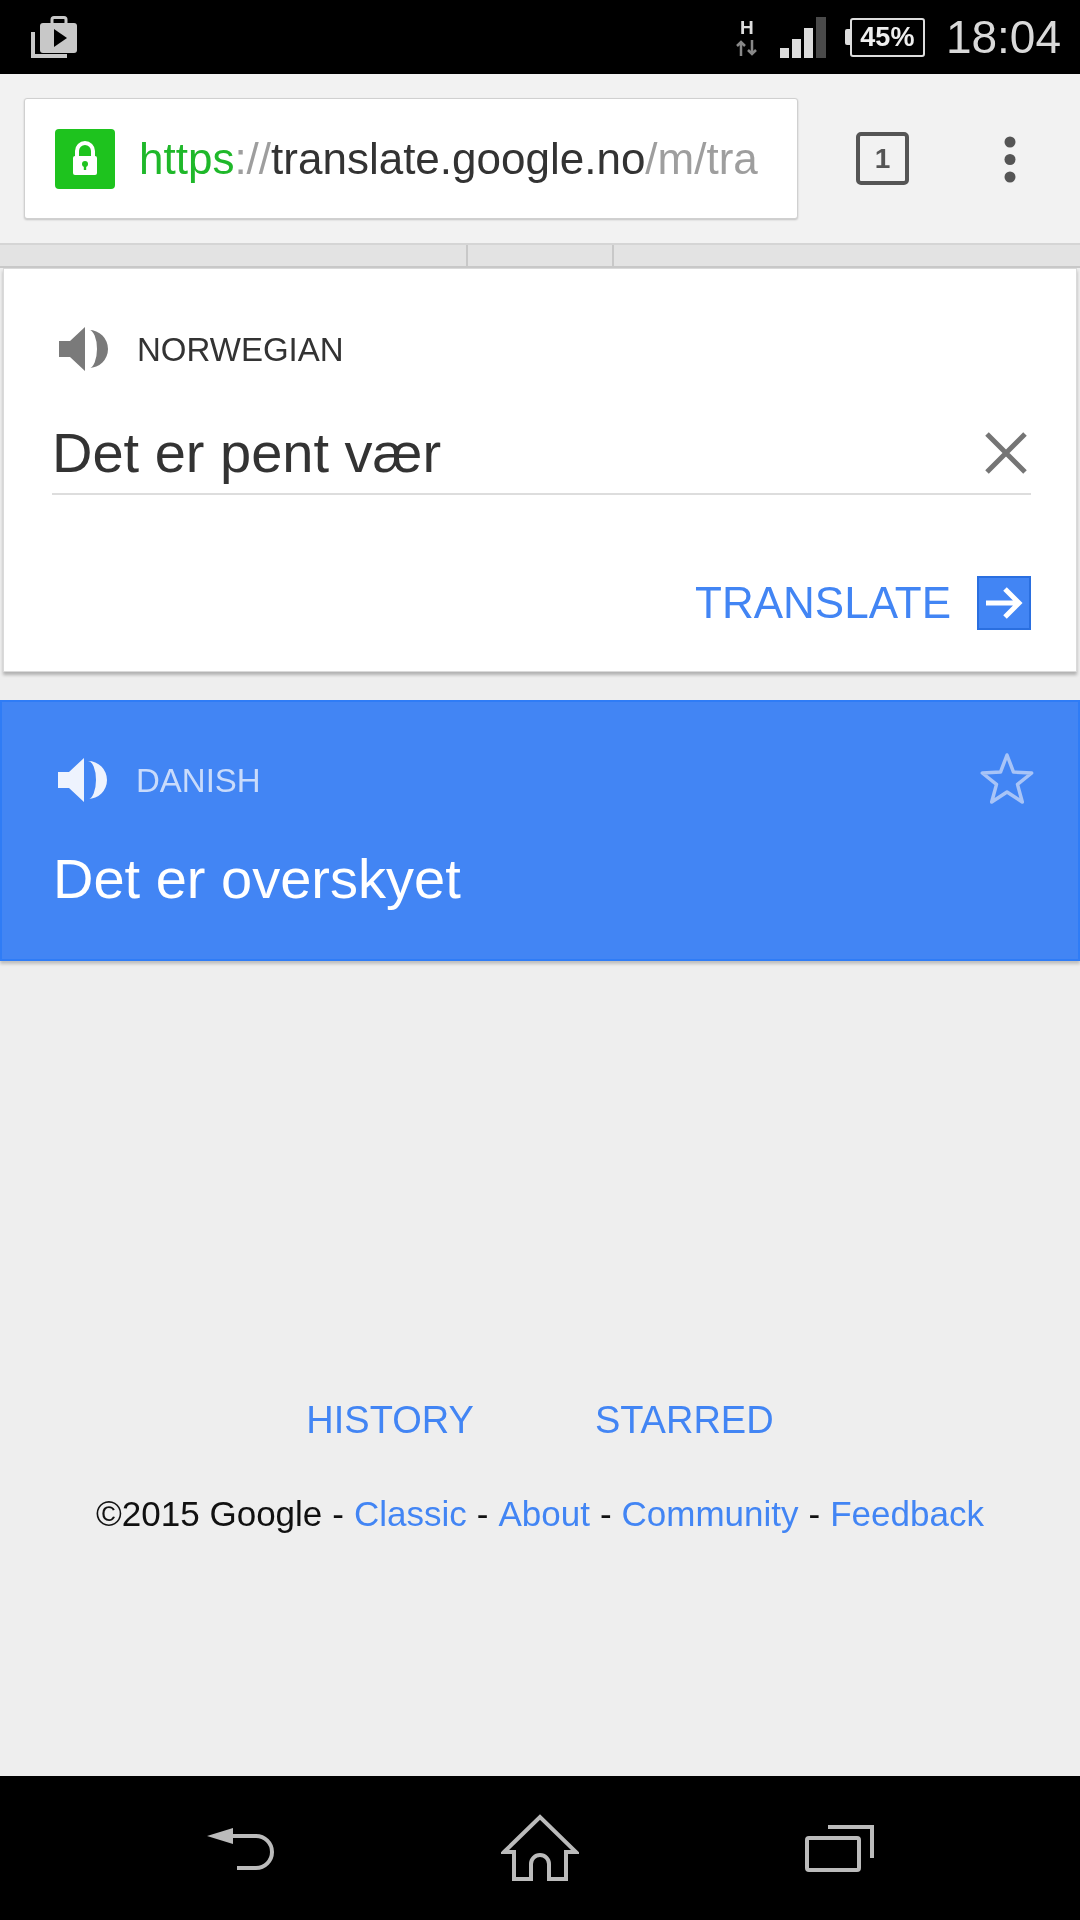 The width and height of the screenshot is (1080, 1920). I want to click on network-type-text: H, so click(747, 27).